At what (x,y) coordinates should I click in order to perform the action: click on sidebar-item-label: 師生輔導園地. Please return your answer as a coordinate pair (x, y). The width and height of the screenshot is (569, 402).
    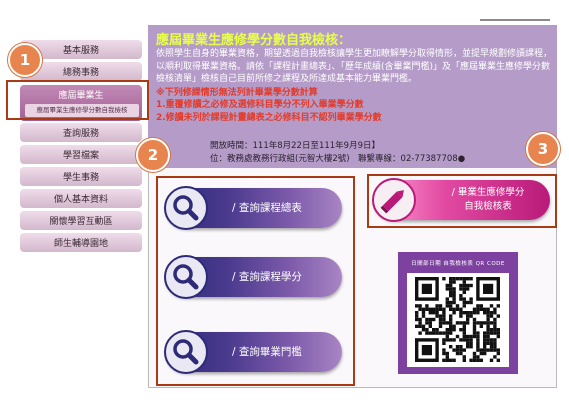
    Looking at the image, I should click on (80, 244).